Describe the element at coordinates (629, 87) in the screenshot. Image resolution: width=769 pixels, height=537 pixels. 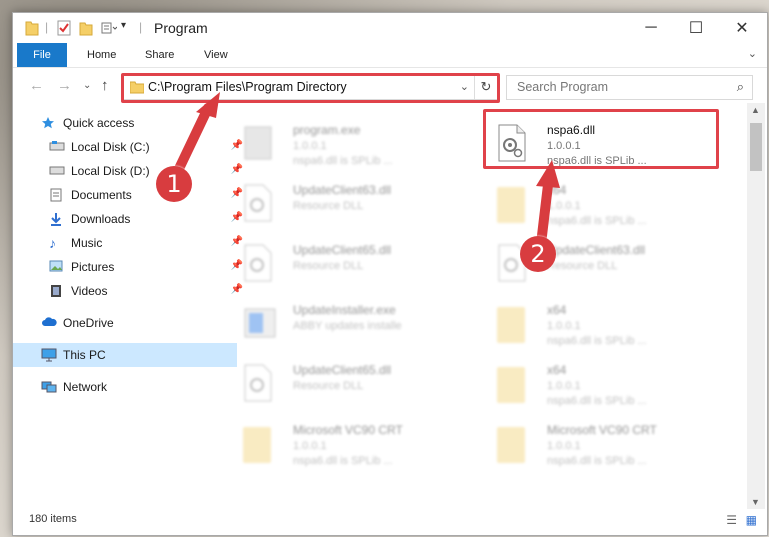
I see `search-box: Search Program ⌕` at that location.